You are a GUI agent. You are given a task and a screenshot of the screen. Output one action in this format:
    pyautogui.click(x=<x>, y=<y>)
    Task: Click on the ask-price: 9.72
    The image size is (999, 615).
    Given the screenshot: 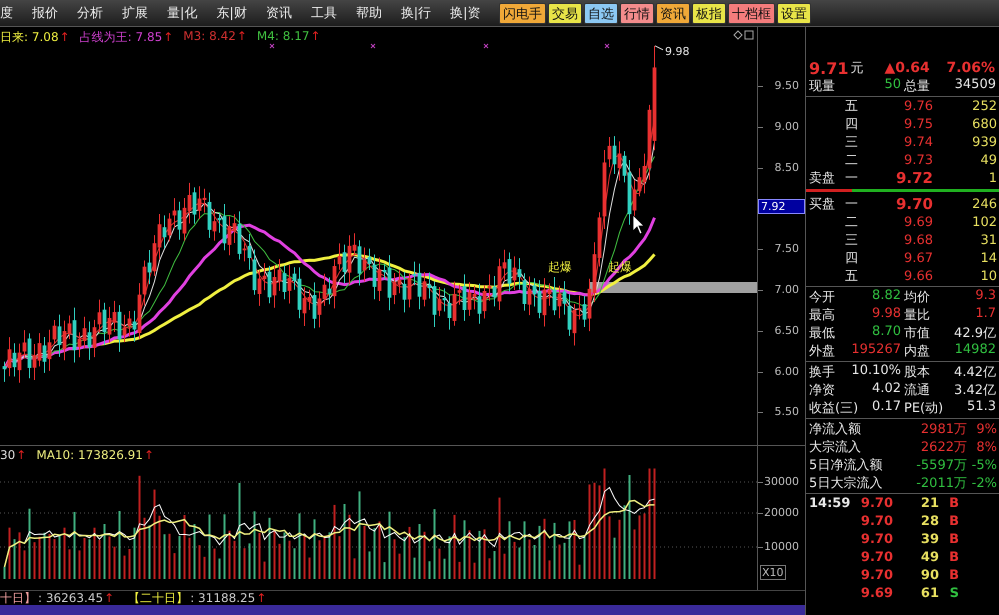 What is the action you would take?
    pyautogui.click(x=913, y=178)
    